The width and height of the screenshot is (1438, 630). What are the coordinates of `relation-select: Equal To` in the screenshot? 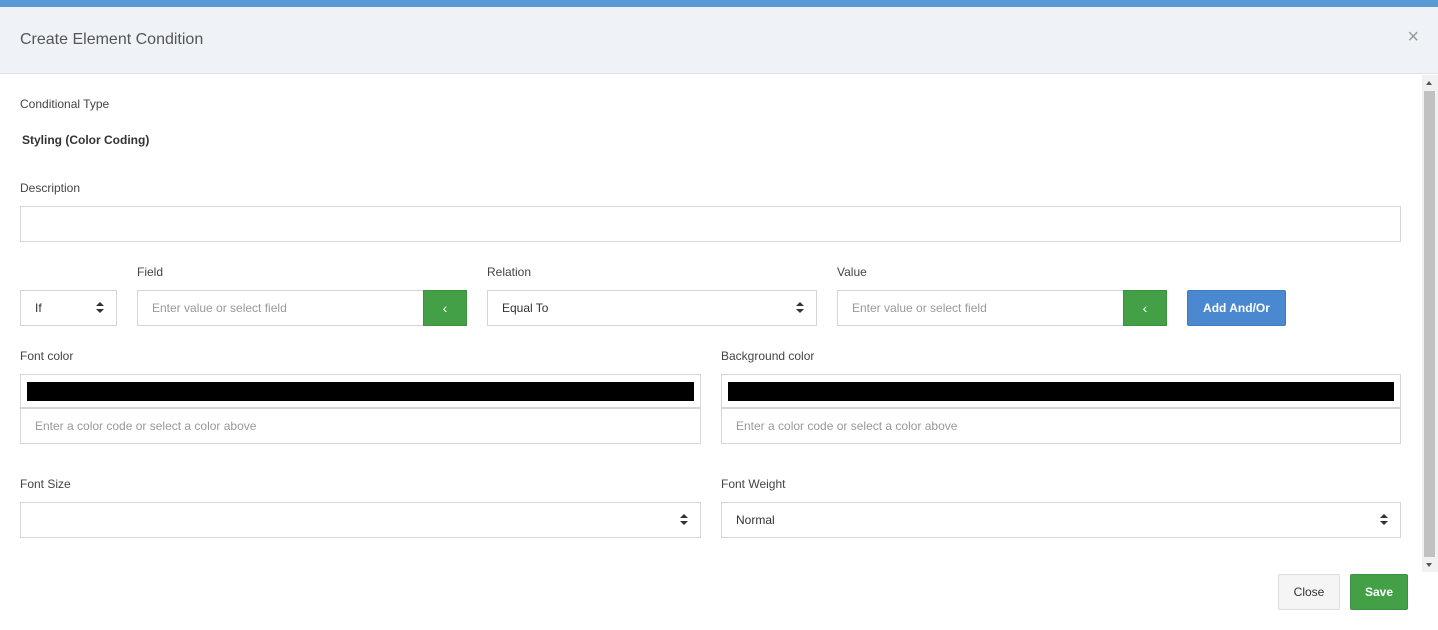 It's located at (652, 308).